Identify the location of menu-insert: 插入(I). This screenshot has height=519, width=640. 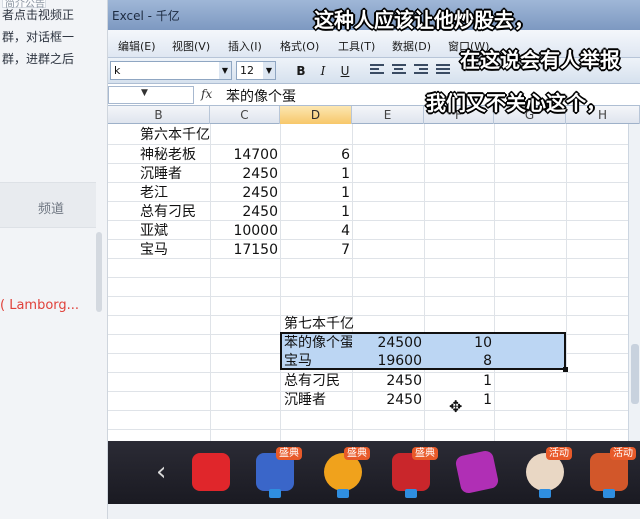
(245, 46).